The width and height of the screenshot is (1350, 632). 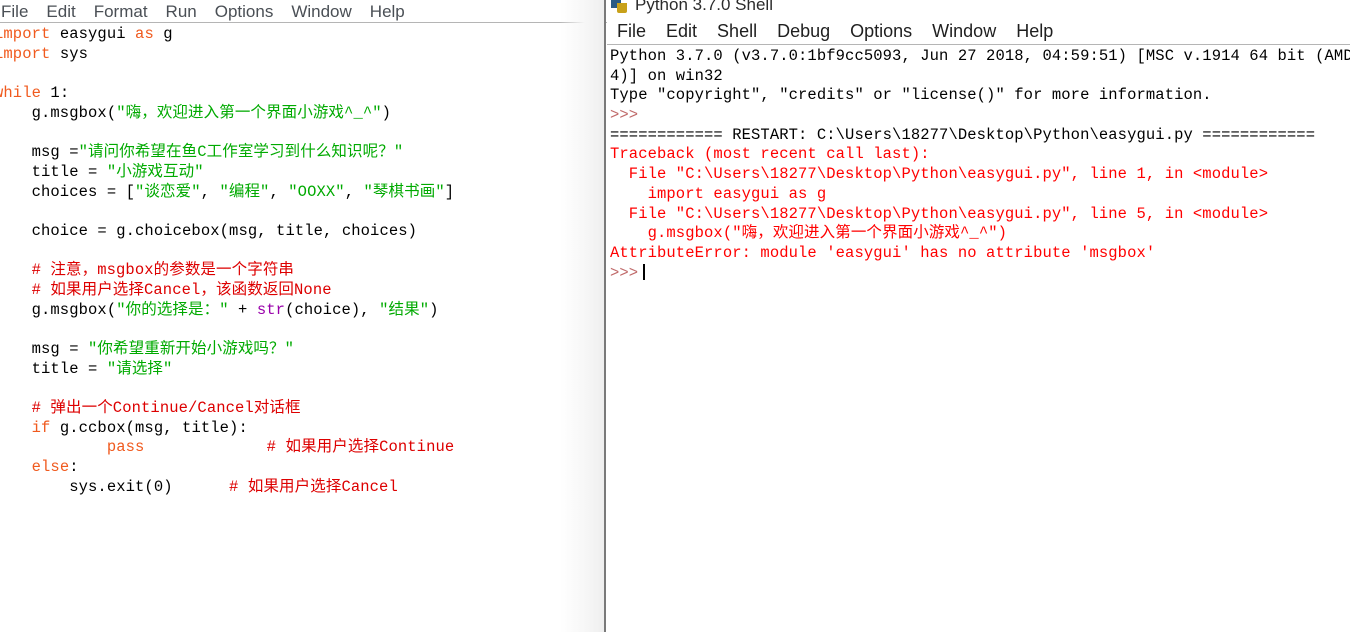 I want to click on editor-menubar: File Edit Format Run Options Window Help, so click(x=299, y=11).